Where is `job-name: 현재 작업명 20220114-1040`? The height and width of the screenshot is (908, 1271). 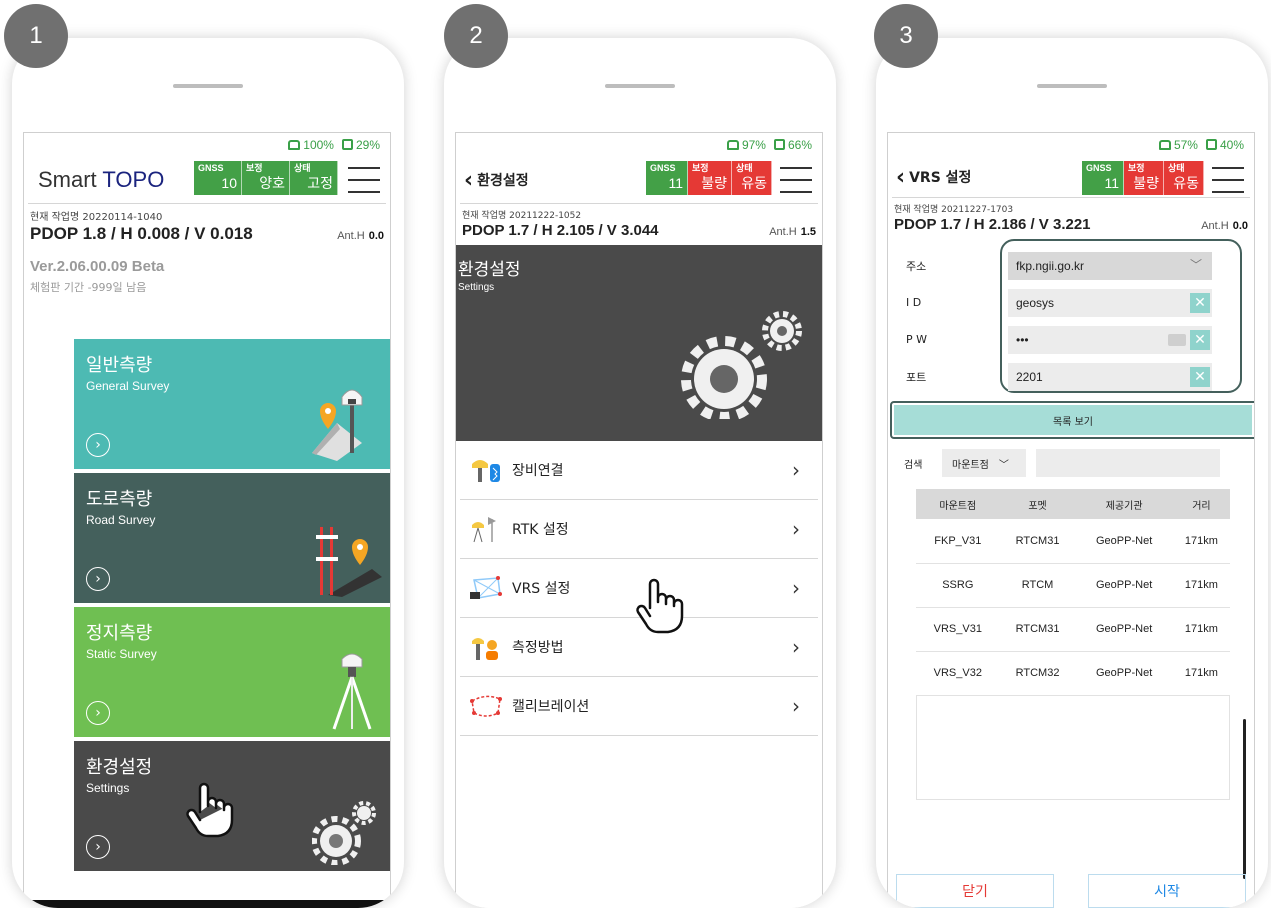 job-name: 현재 작업명 20220114-1040 is located at coordinates (96, 217).